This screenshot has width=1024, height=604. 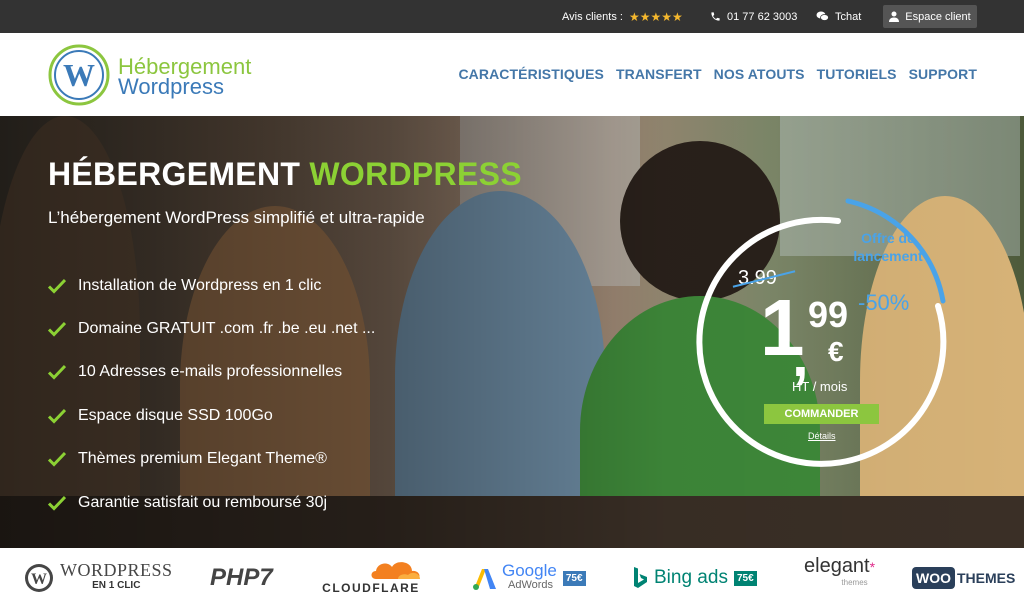 What do you see at coordinates (872, 567) in the screenshot?
I see `elegant-star-icon: *` at bounding box center [872, 567].